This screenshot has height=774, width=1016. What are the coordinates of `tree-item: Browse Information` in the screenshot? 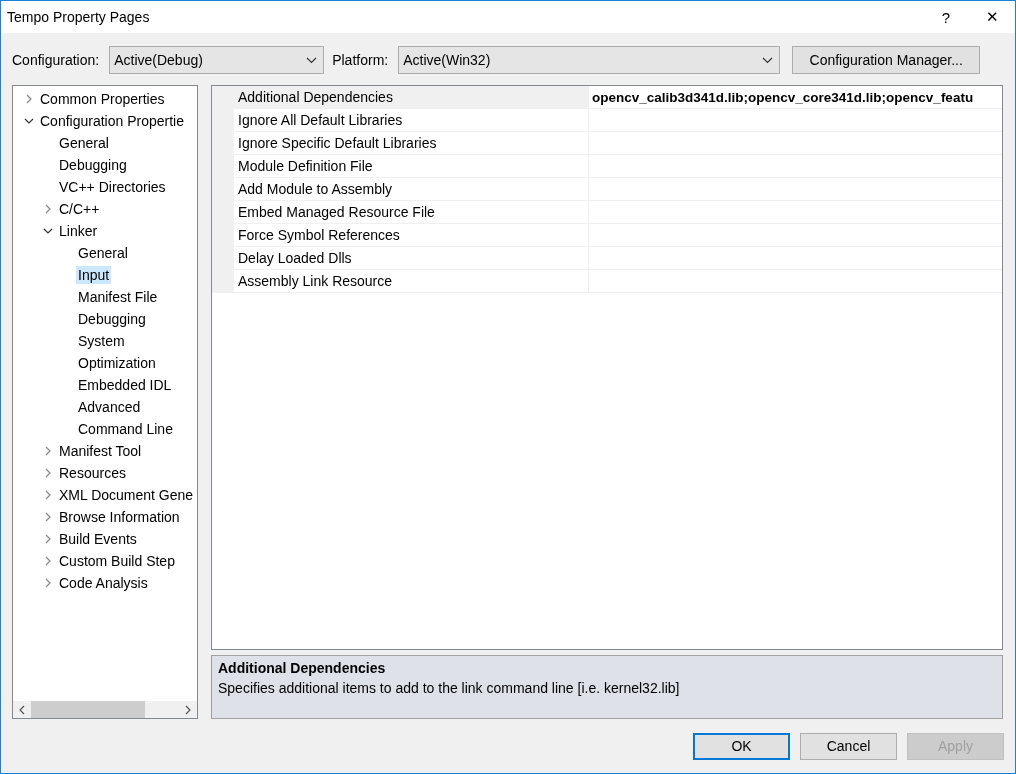 It's located at (119, 517).